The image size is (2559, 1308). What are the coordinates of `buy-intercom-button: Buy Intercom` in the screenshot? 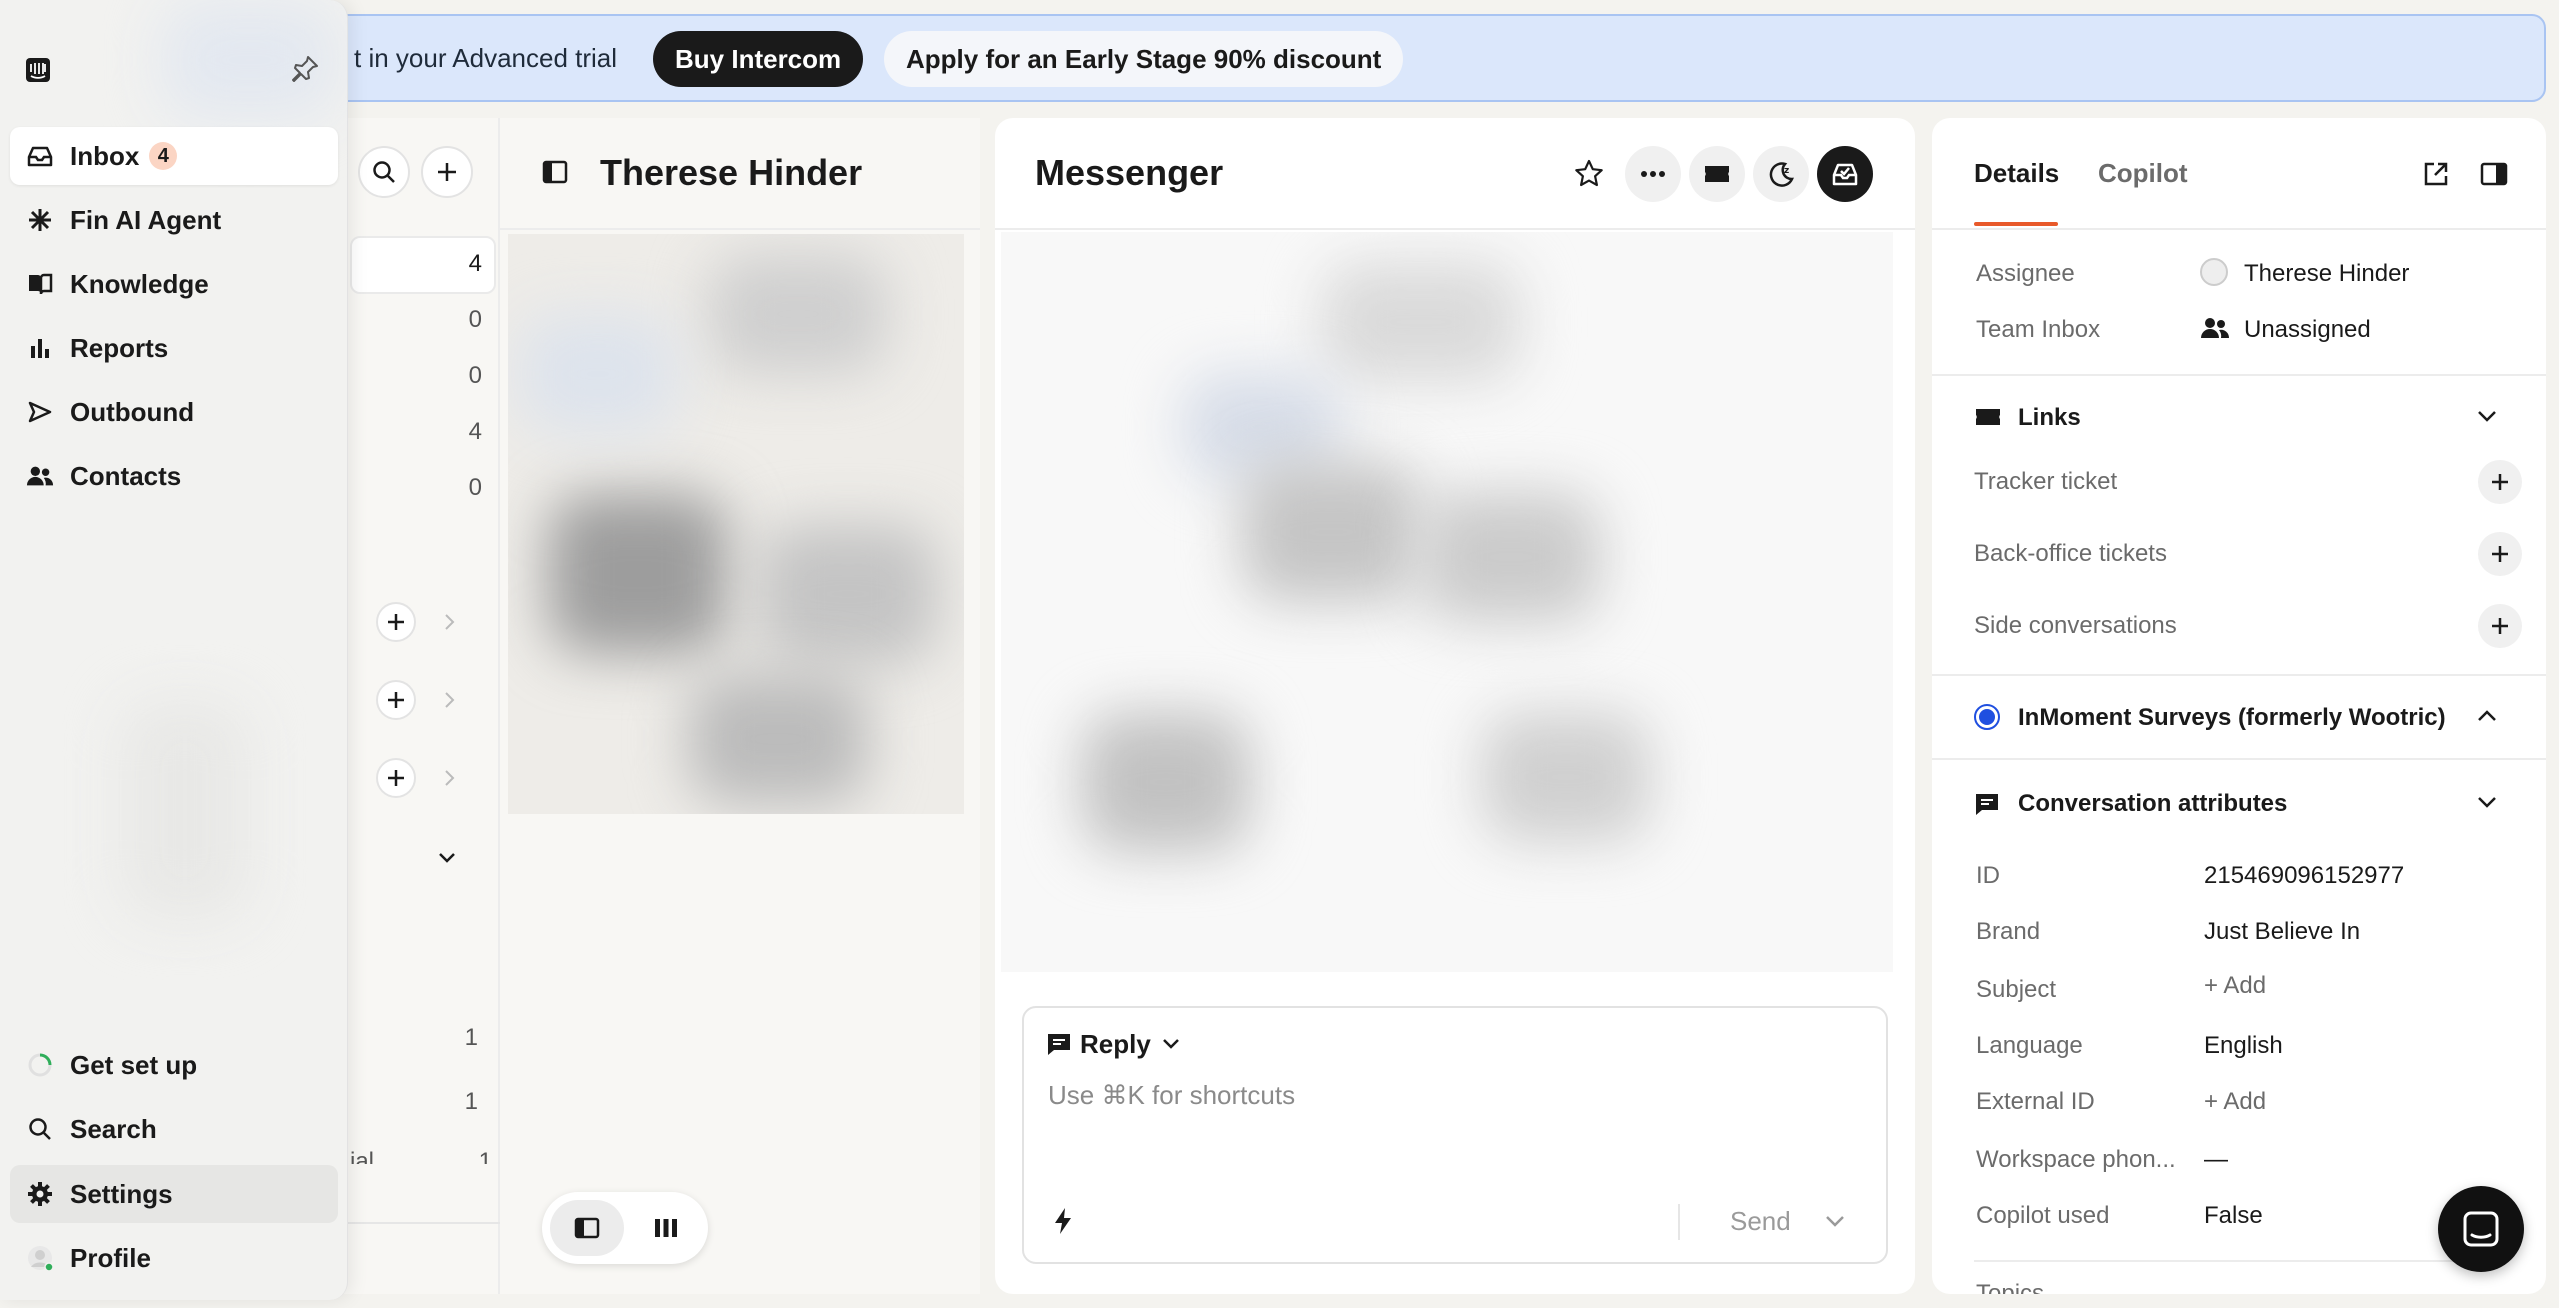 It's located at (758, 59).